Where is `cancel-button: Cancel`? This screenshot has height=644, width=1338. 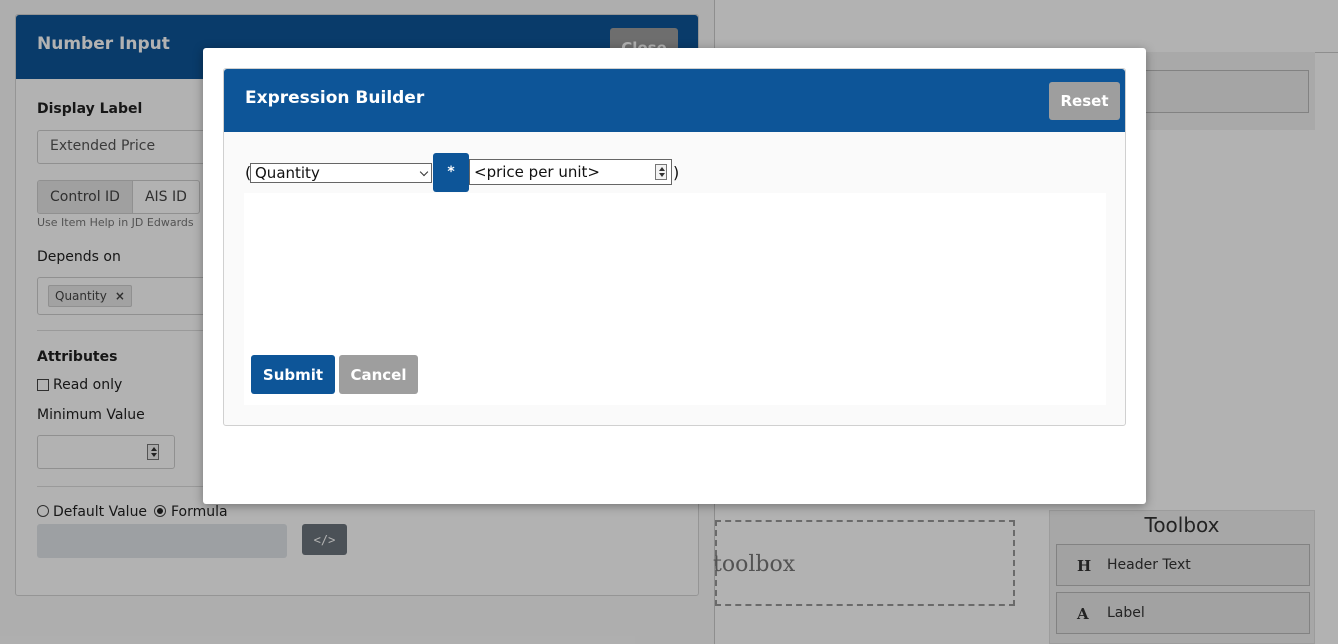 cancel-button: Cancel is located at coordinates (378, 374).